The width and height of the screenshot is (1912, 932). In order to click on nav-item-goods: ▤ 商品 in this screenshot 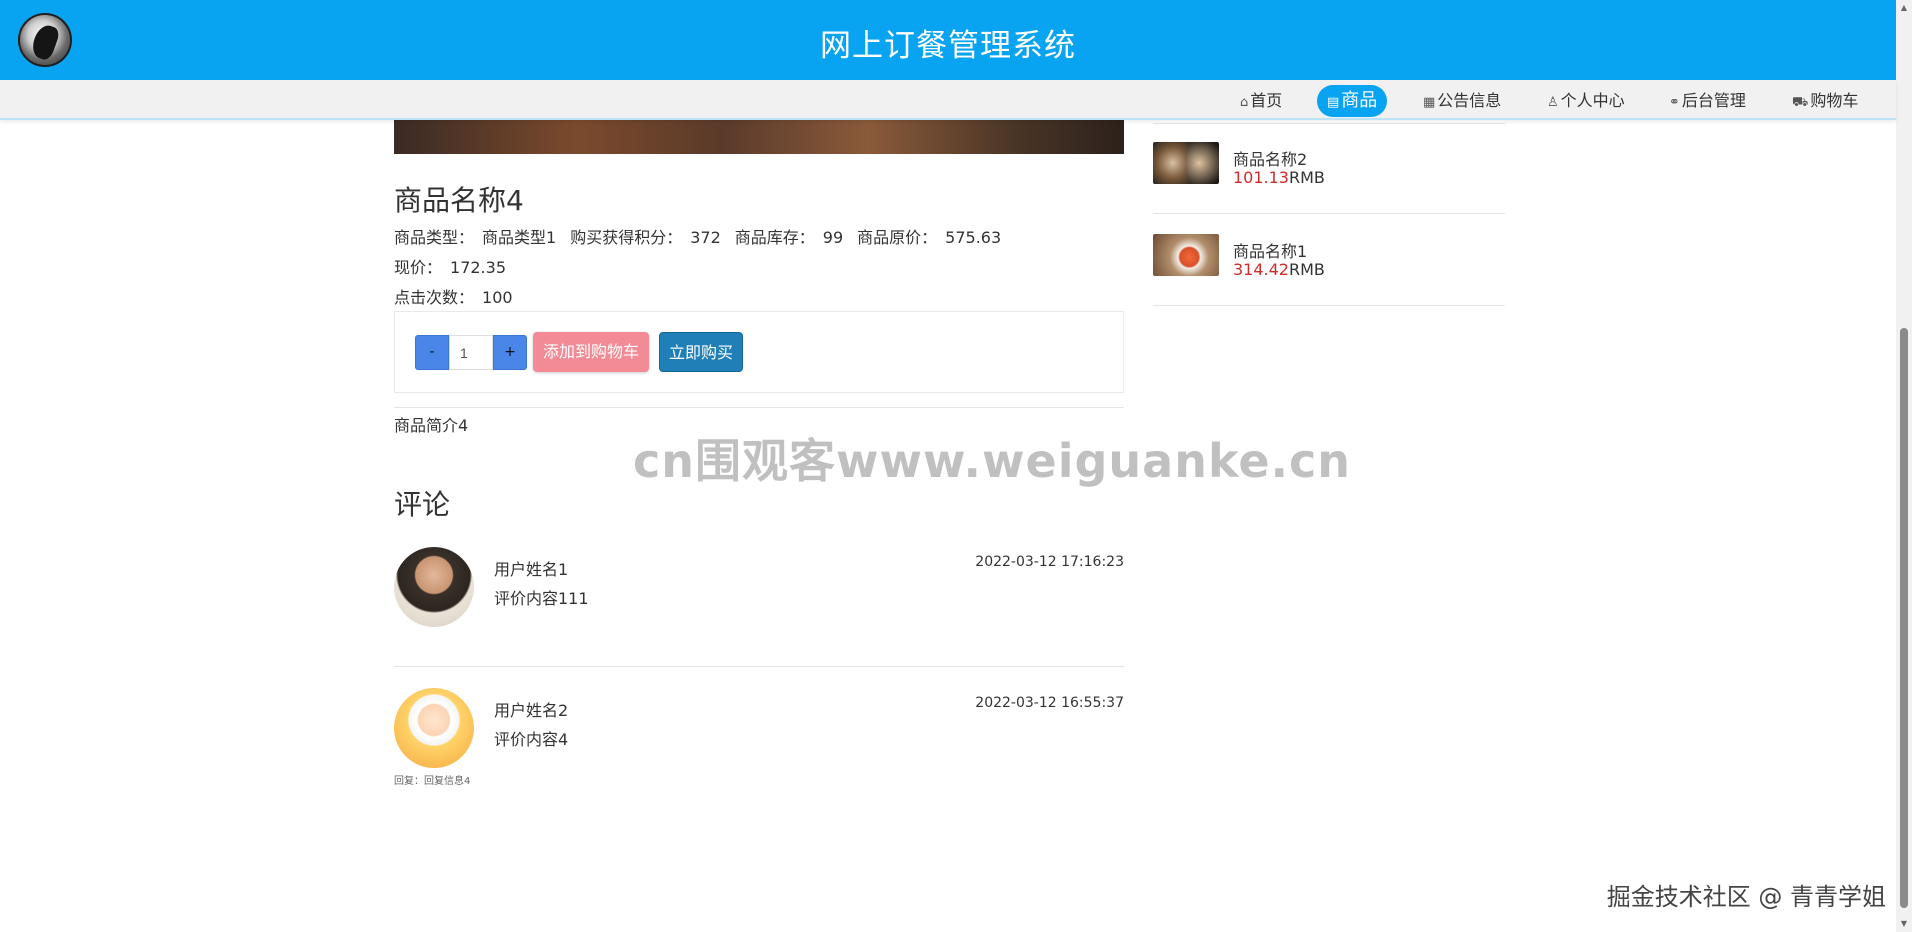, I will do `click(1352, 101)`.